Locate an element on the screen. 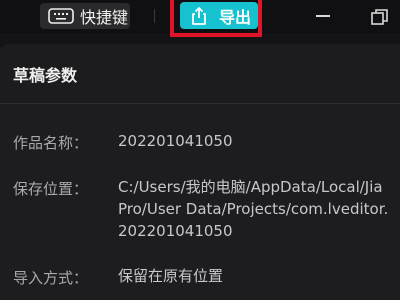 This screenshot has width=400, height=300. value-line: 保留在原有位置 is located at coordinates (171, 276).